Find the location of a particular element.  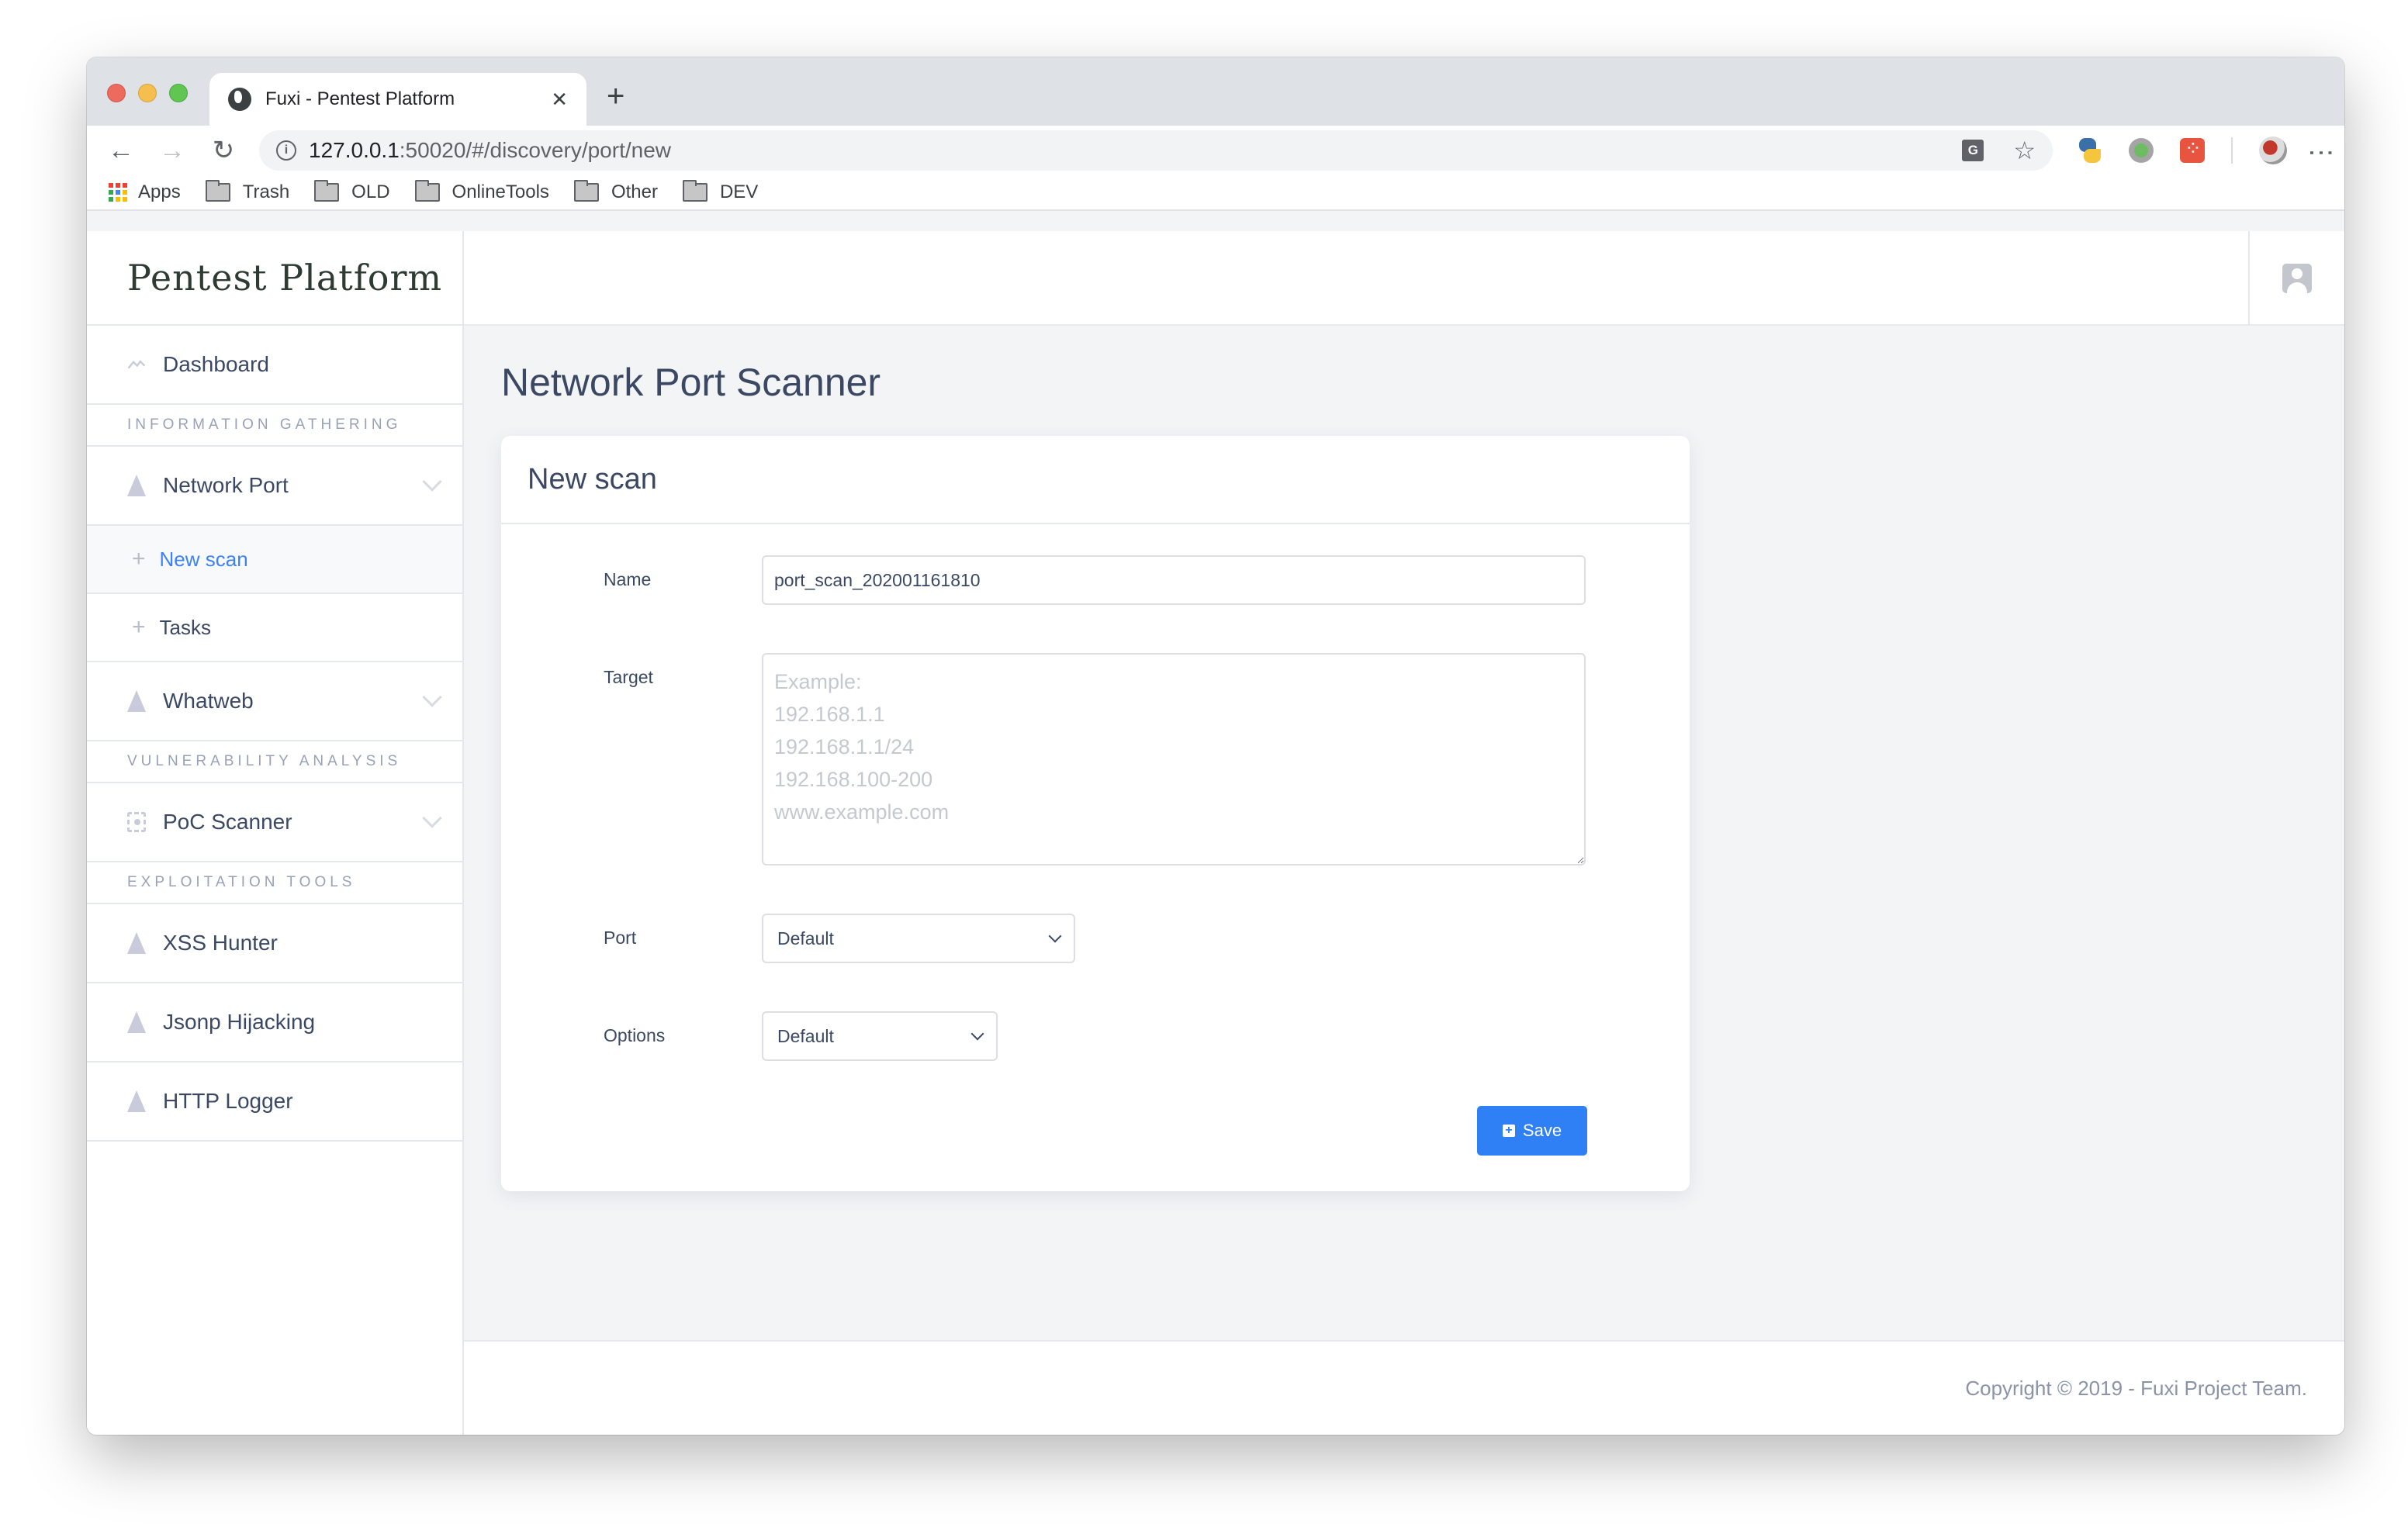

sidebar-subitem-label: New scan is located at coordinates (203, 559).